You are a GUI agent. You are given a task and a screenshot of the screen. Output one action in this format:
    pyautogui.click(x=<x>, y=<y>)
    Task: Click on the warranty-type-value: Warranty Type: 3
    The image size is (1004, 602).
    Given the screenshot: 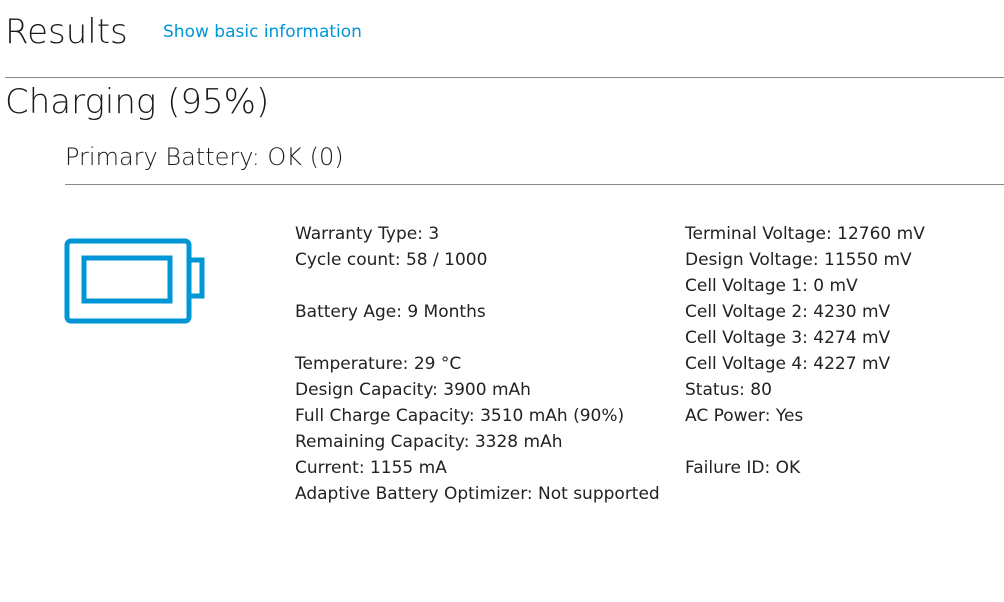 What is the action you would take?
    pyautogui.click(x=367, y=234)
    